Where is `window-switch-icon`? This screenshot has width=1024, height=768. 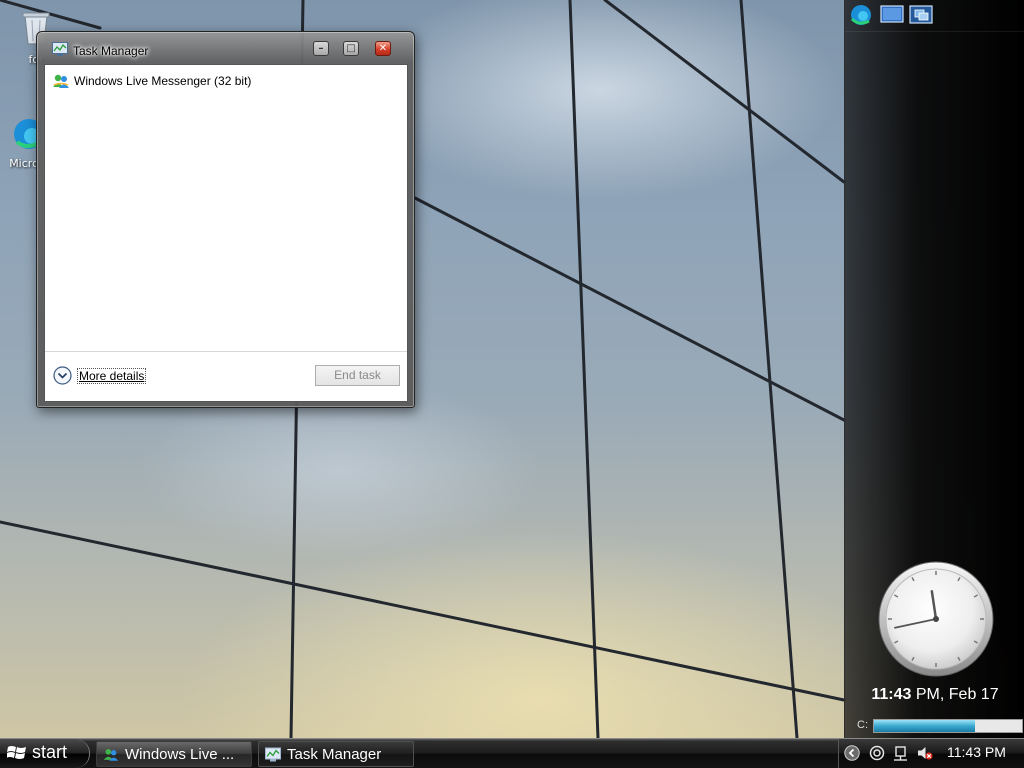 window-switch-icon is located at coordinates (921, 14).